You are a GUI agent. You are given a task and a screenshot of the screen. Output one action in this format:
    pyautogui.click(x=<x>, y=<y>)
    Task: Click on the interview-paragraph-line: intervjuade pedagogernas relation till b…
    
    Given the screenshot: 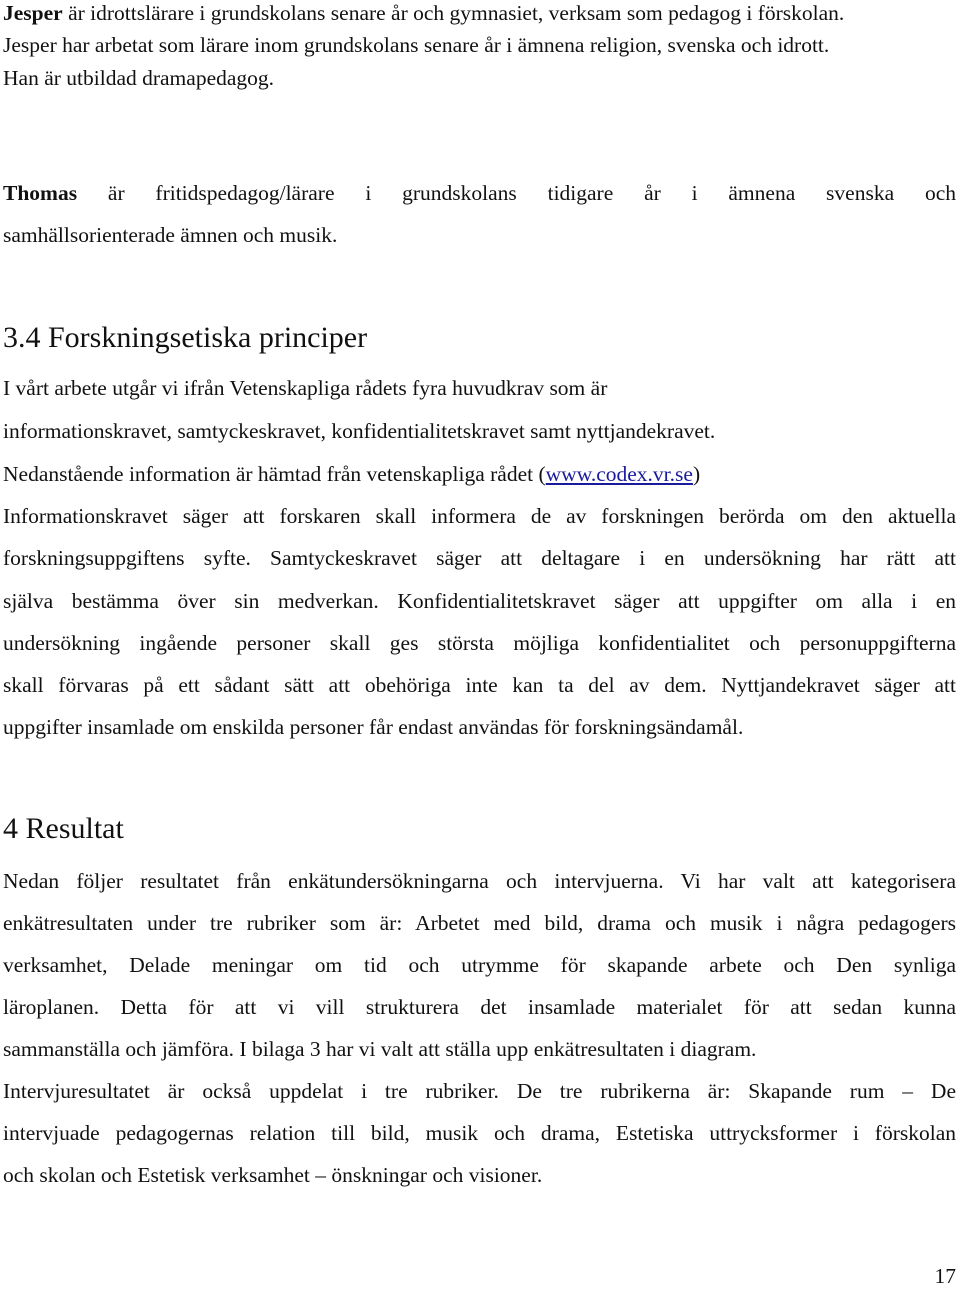 What is the action you would take?
    pyautogui.click(x=479, y=1133)
    